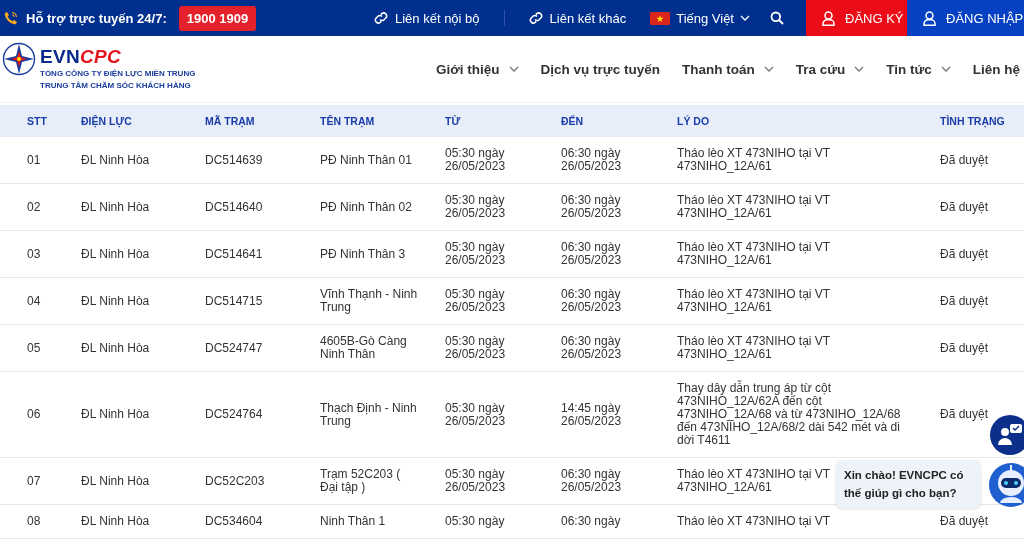  What do you see at coordinates (96, 18) in the screenshot?
I see `hotline-label: Hỗ trợ trực tuyến 24/7:` at bounding box center [96, 18].